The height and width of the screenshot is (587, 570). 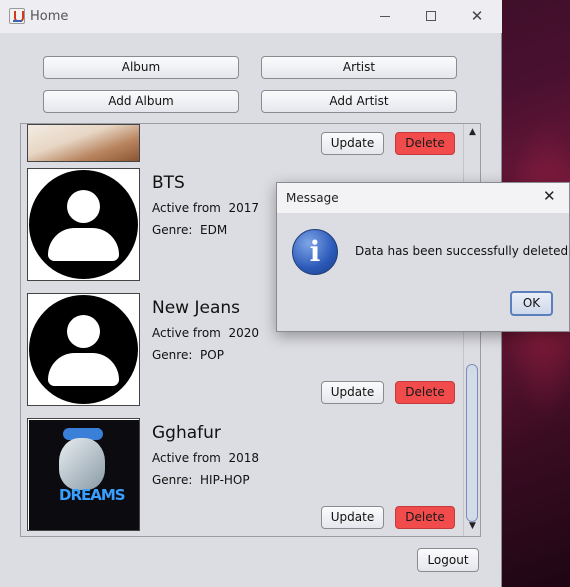 What do you see at coordinates (225, 480) in the screenshot?
I see `genre-value: HIP-HOP` at bounding box center [225, 480].